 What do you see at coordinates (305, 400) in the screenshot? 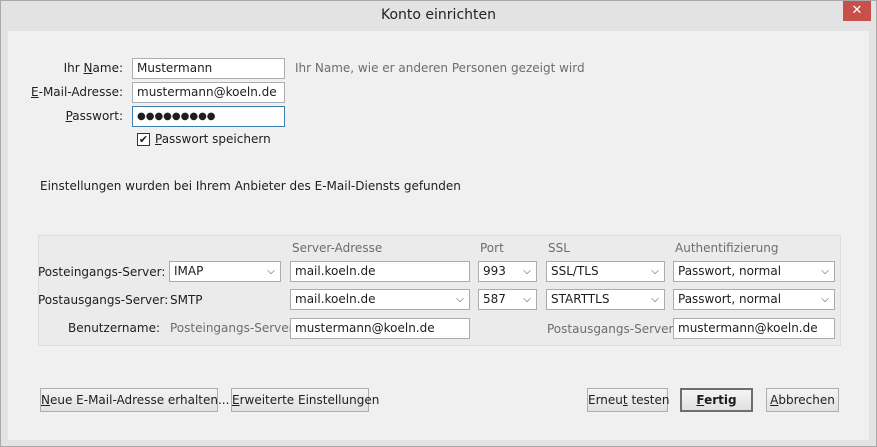
I see `advanced-settings-button: Erweiterte Einstellungen` at bounding box center [305, 400].